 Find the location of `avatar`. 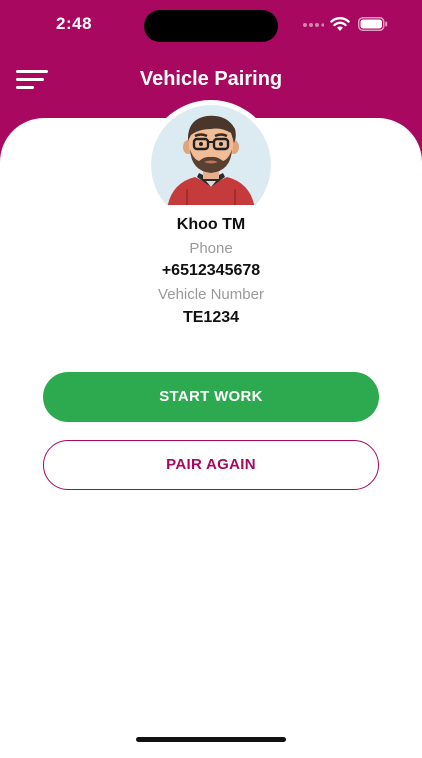

avatar is located at coordinates (211, 165).